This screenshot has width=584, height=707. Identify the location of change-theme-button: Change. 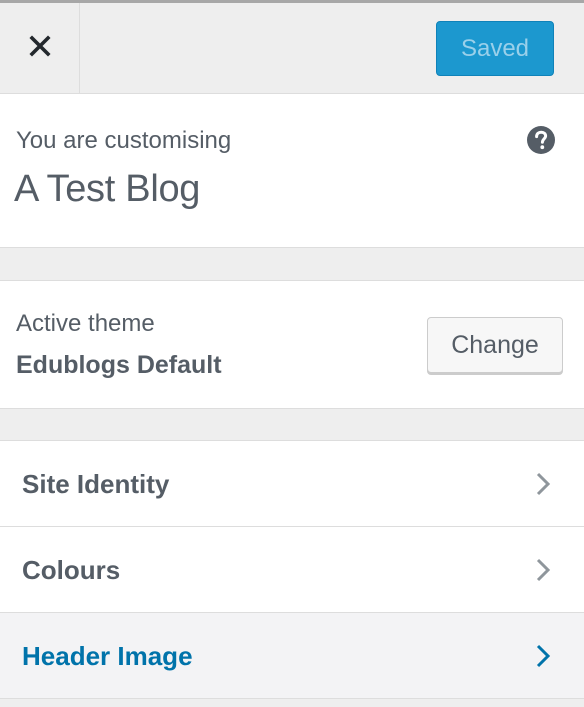
(495, 345).